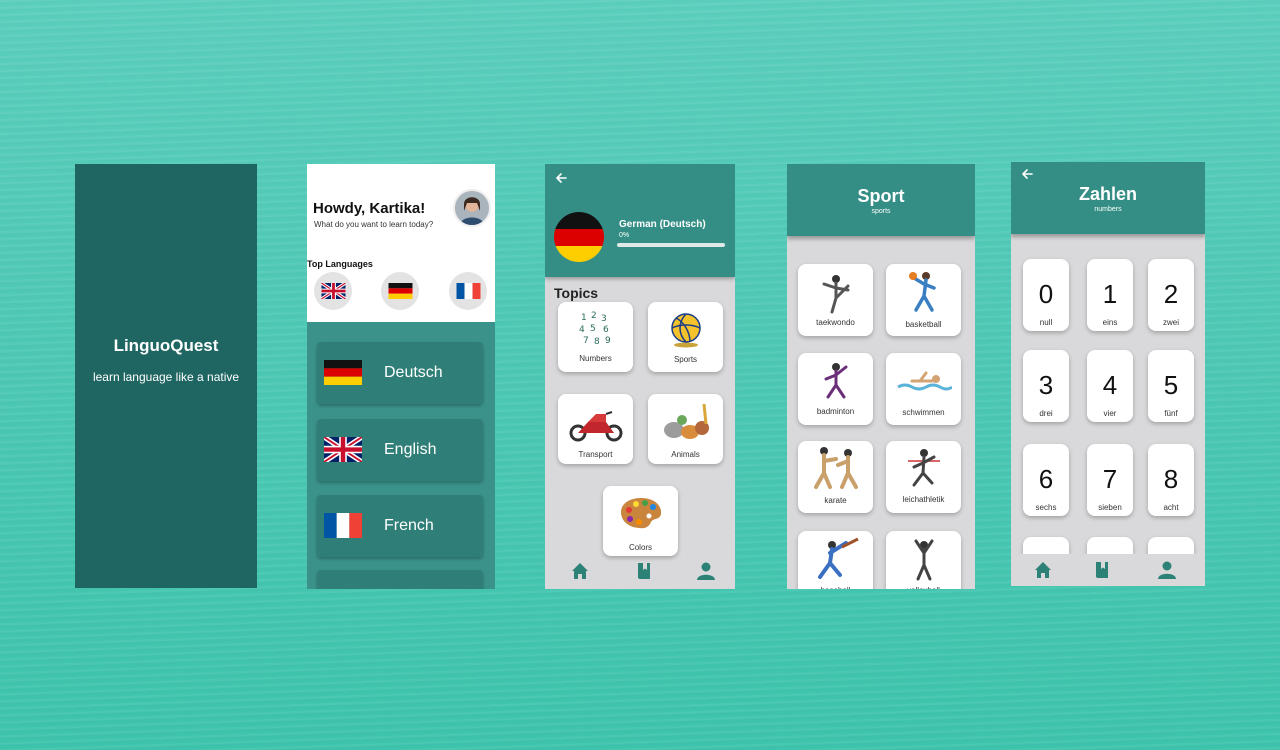  I want to click on course-language: German (Deutsch), so click(662, 224).